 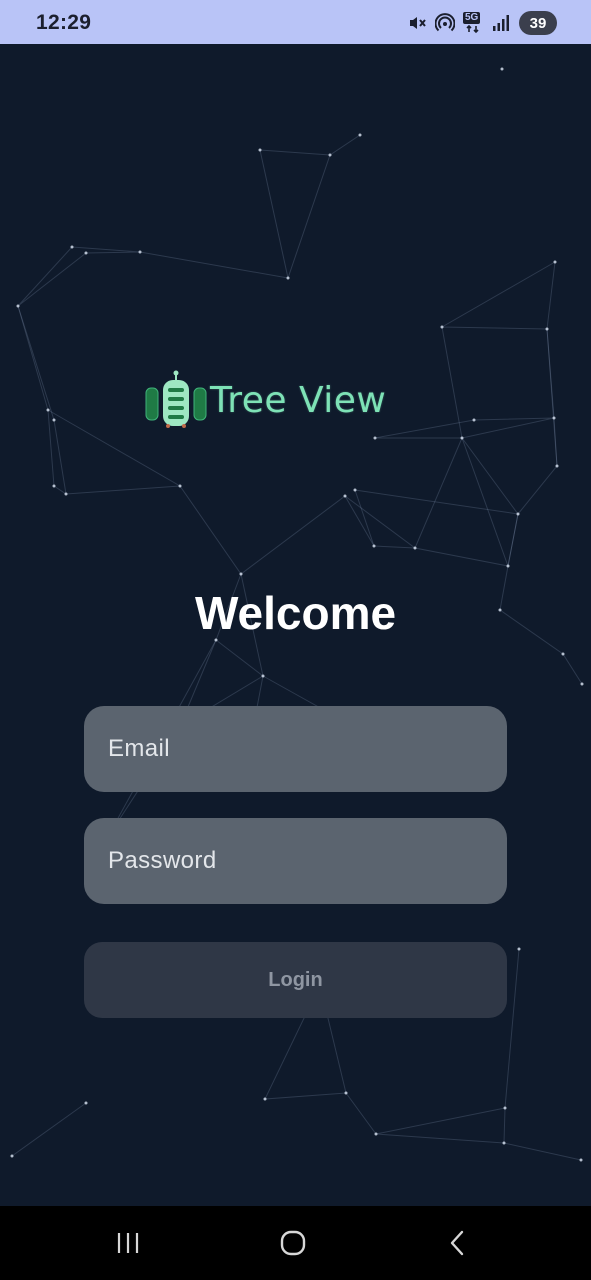 I want to click on back-icon, so click(x=457, y=1243).